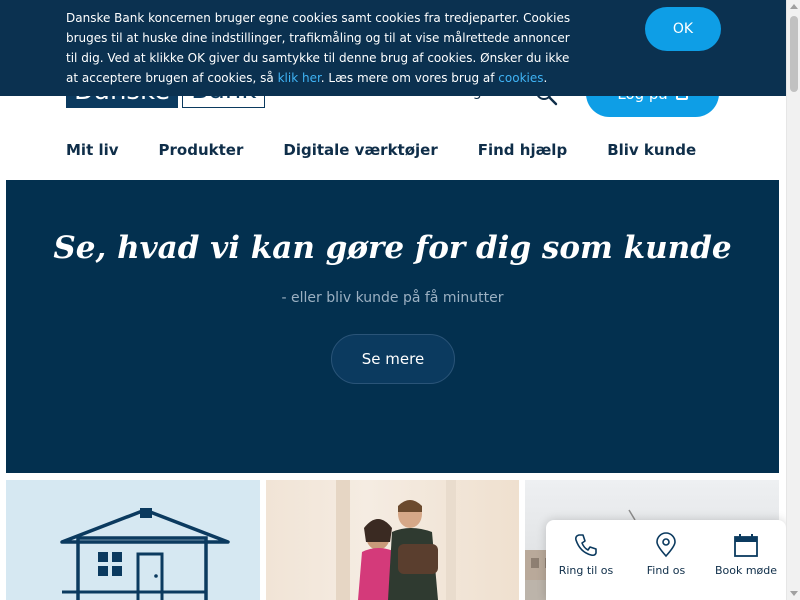 The image size is (800, 600). Describe the element at coordinates (746, 570) in the screenshot. I see `book-meeting-label: Book møde` at that location.